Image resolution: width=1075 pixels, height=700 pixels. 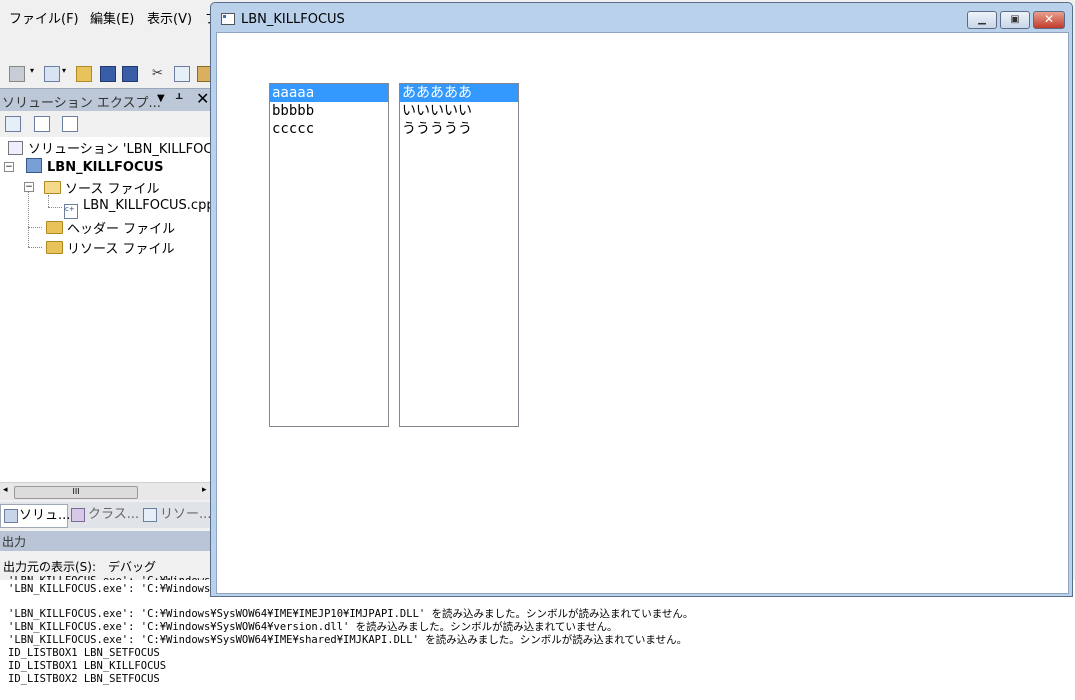 I want to click on listbox-item: ccccc, so click(x=329, y=129).